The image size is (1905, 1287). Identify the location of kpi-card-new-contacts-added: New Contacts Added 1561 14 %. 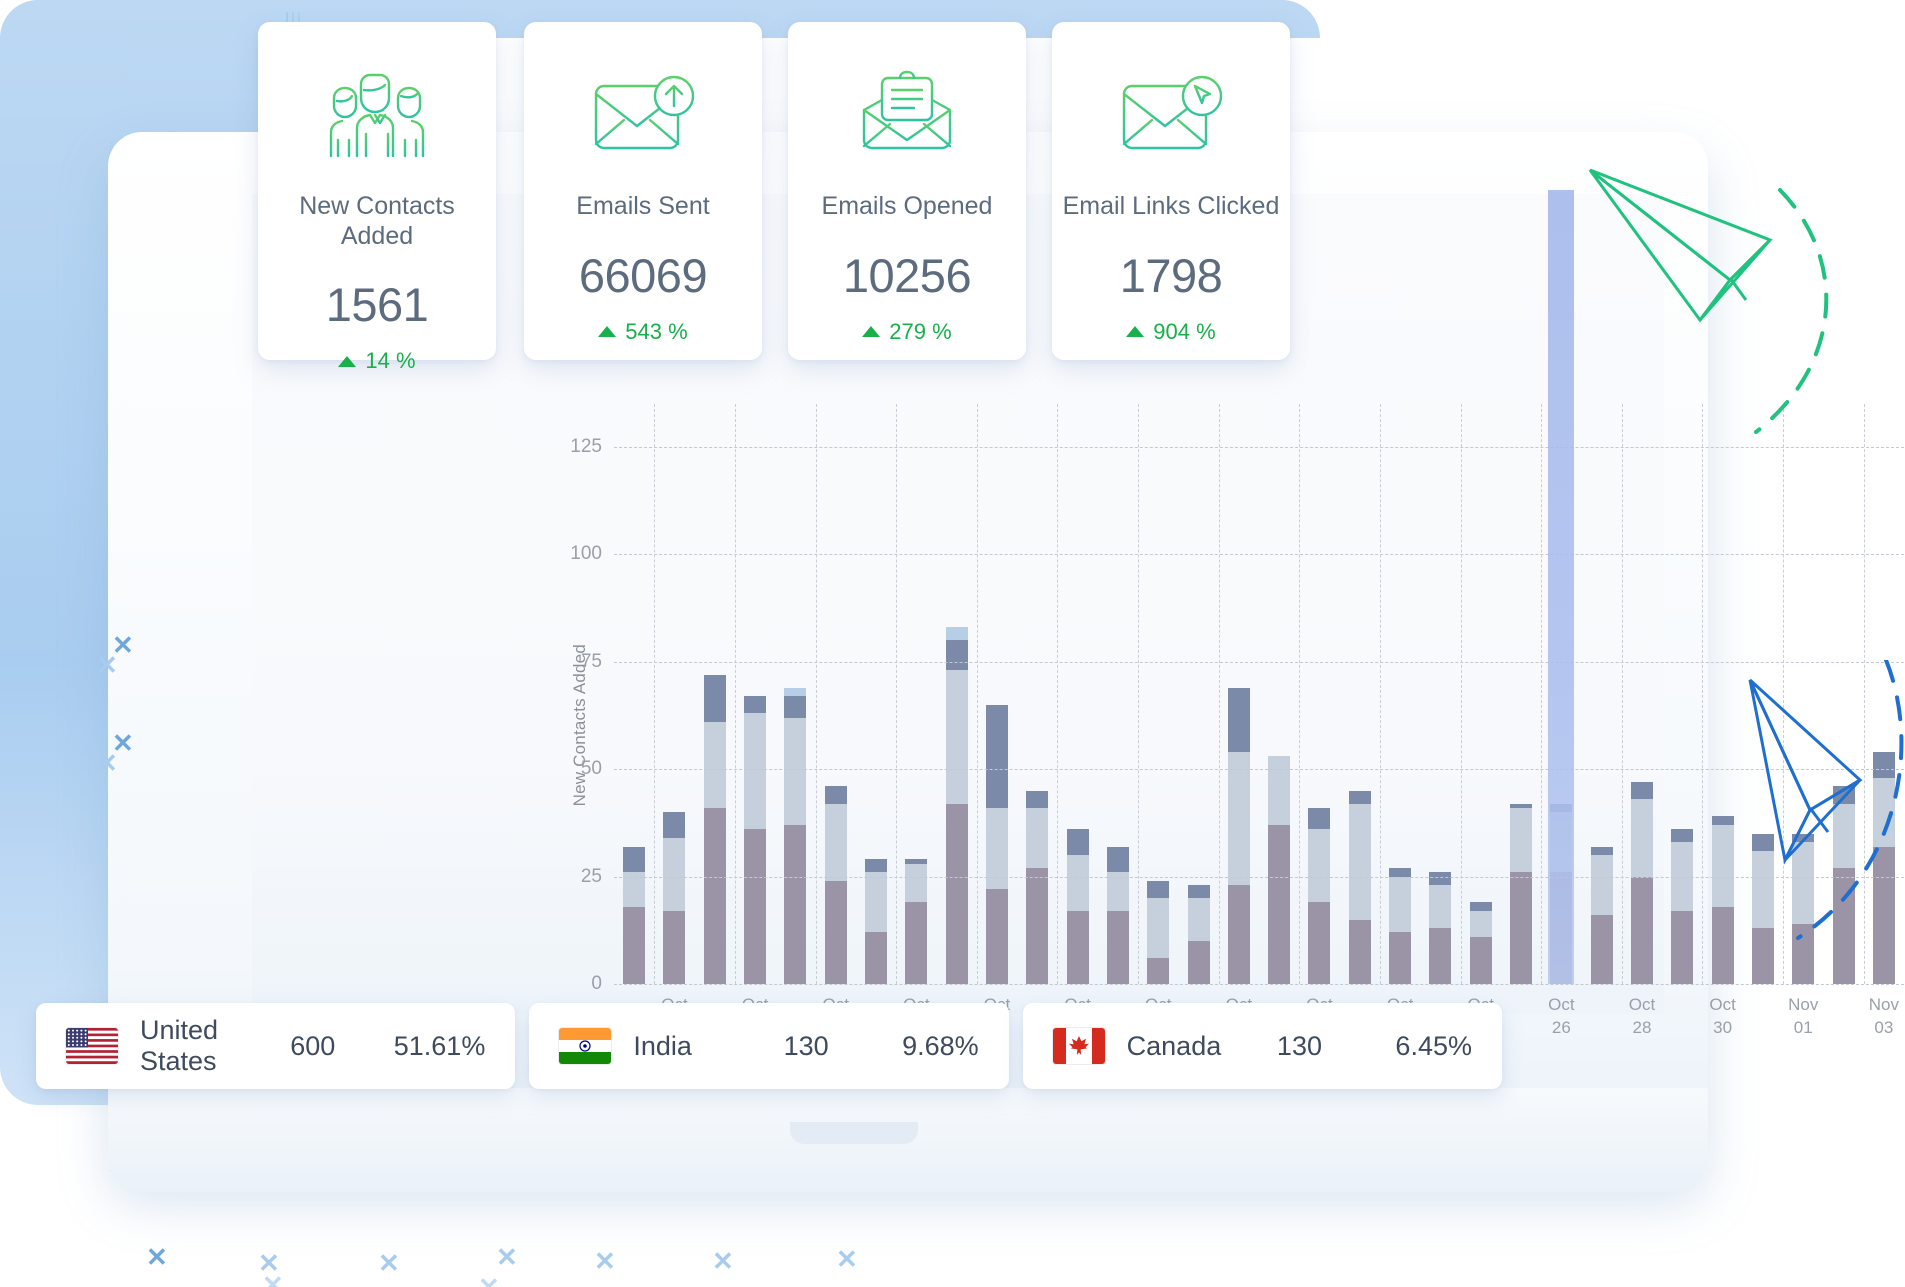
(377, 197).